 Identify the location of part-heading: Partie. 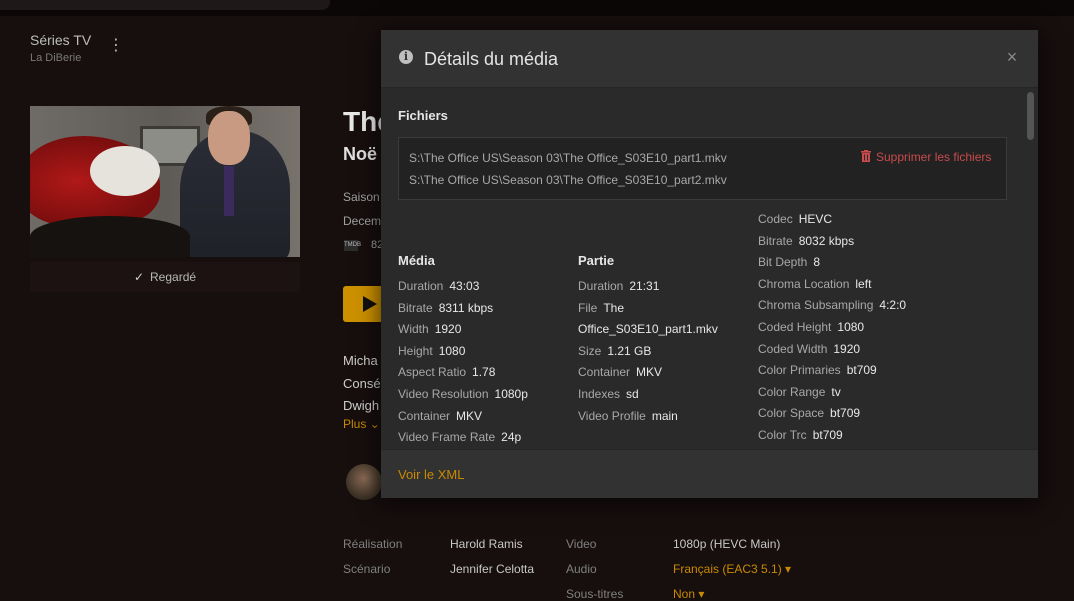
(596, 260).